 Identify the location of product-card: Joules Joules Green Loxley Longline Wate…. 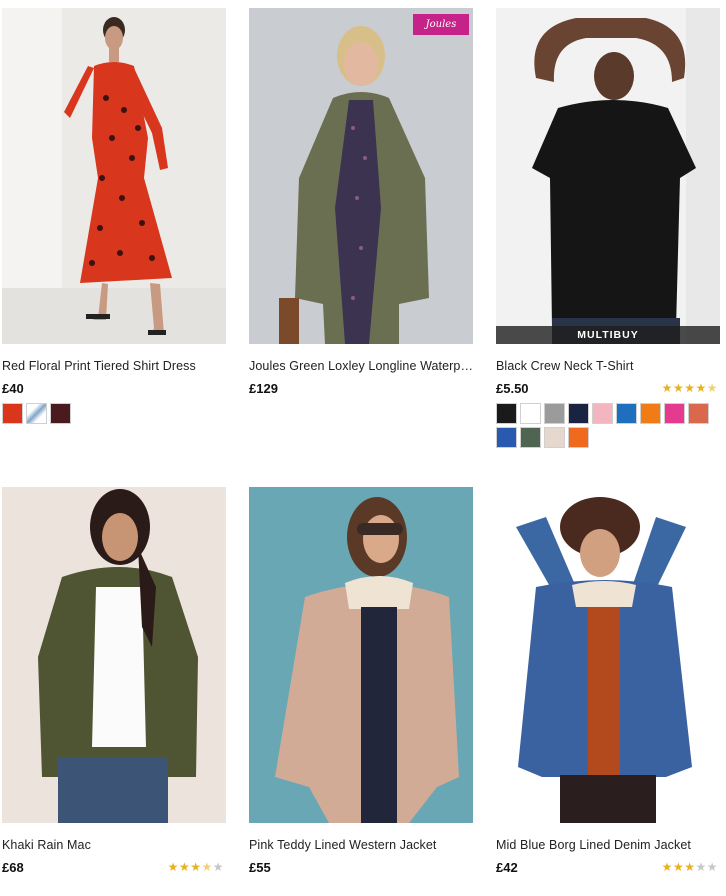
(361, 202).